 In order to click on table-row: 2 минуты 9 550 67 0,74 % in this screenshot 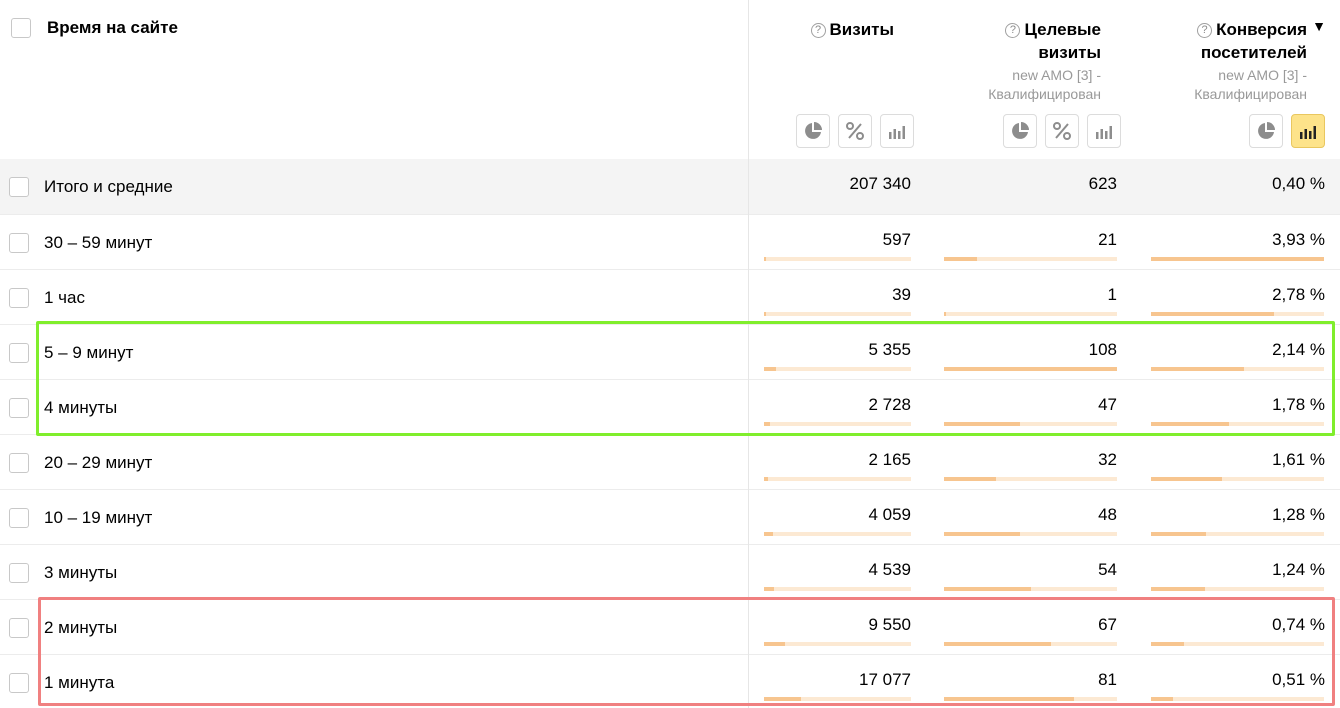, I will do `click(670, 626)`.